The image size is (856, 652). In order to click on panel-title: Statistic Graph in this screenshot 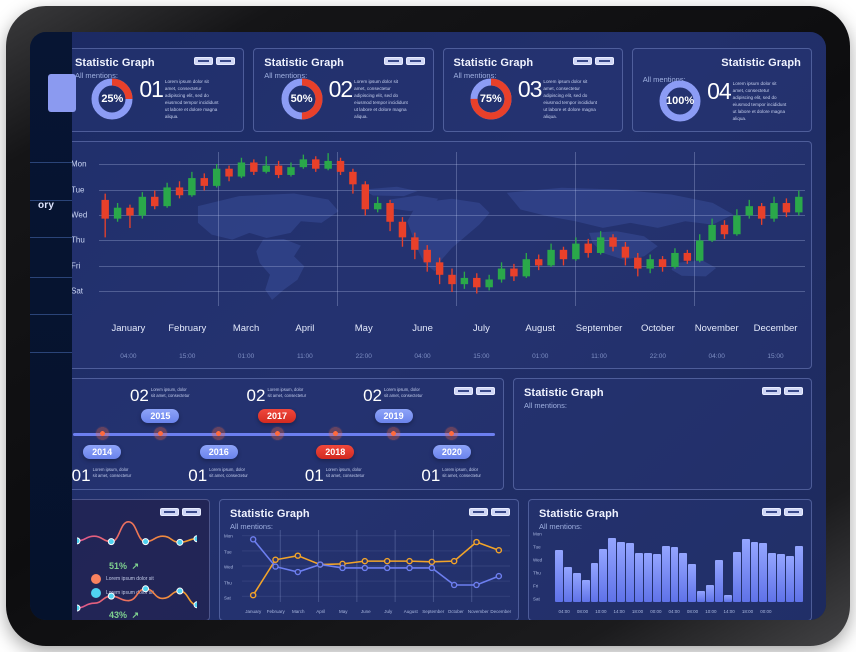, I will do `click(270, 514)`.